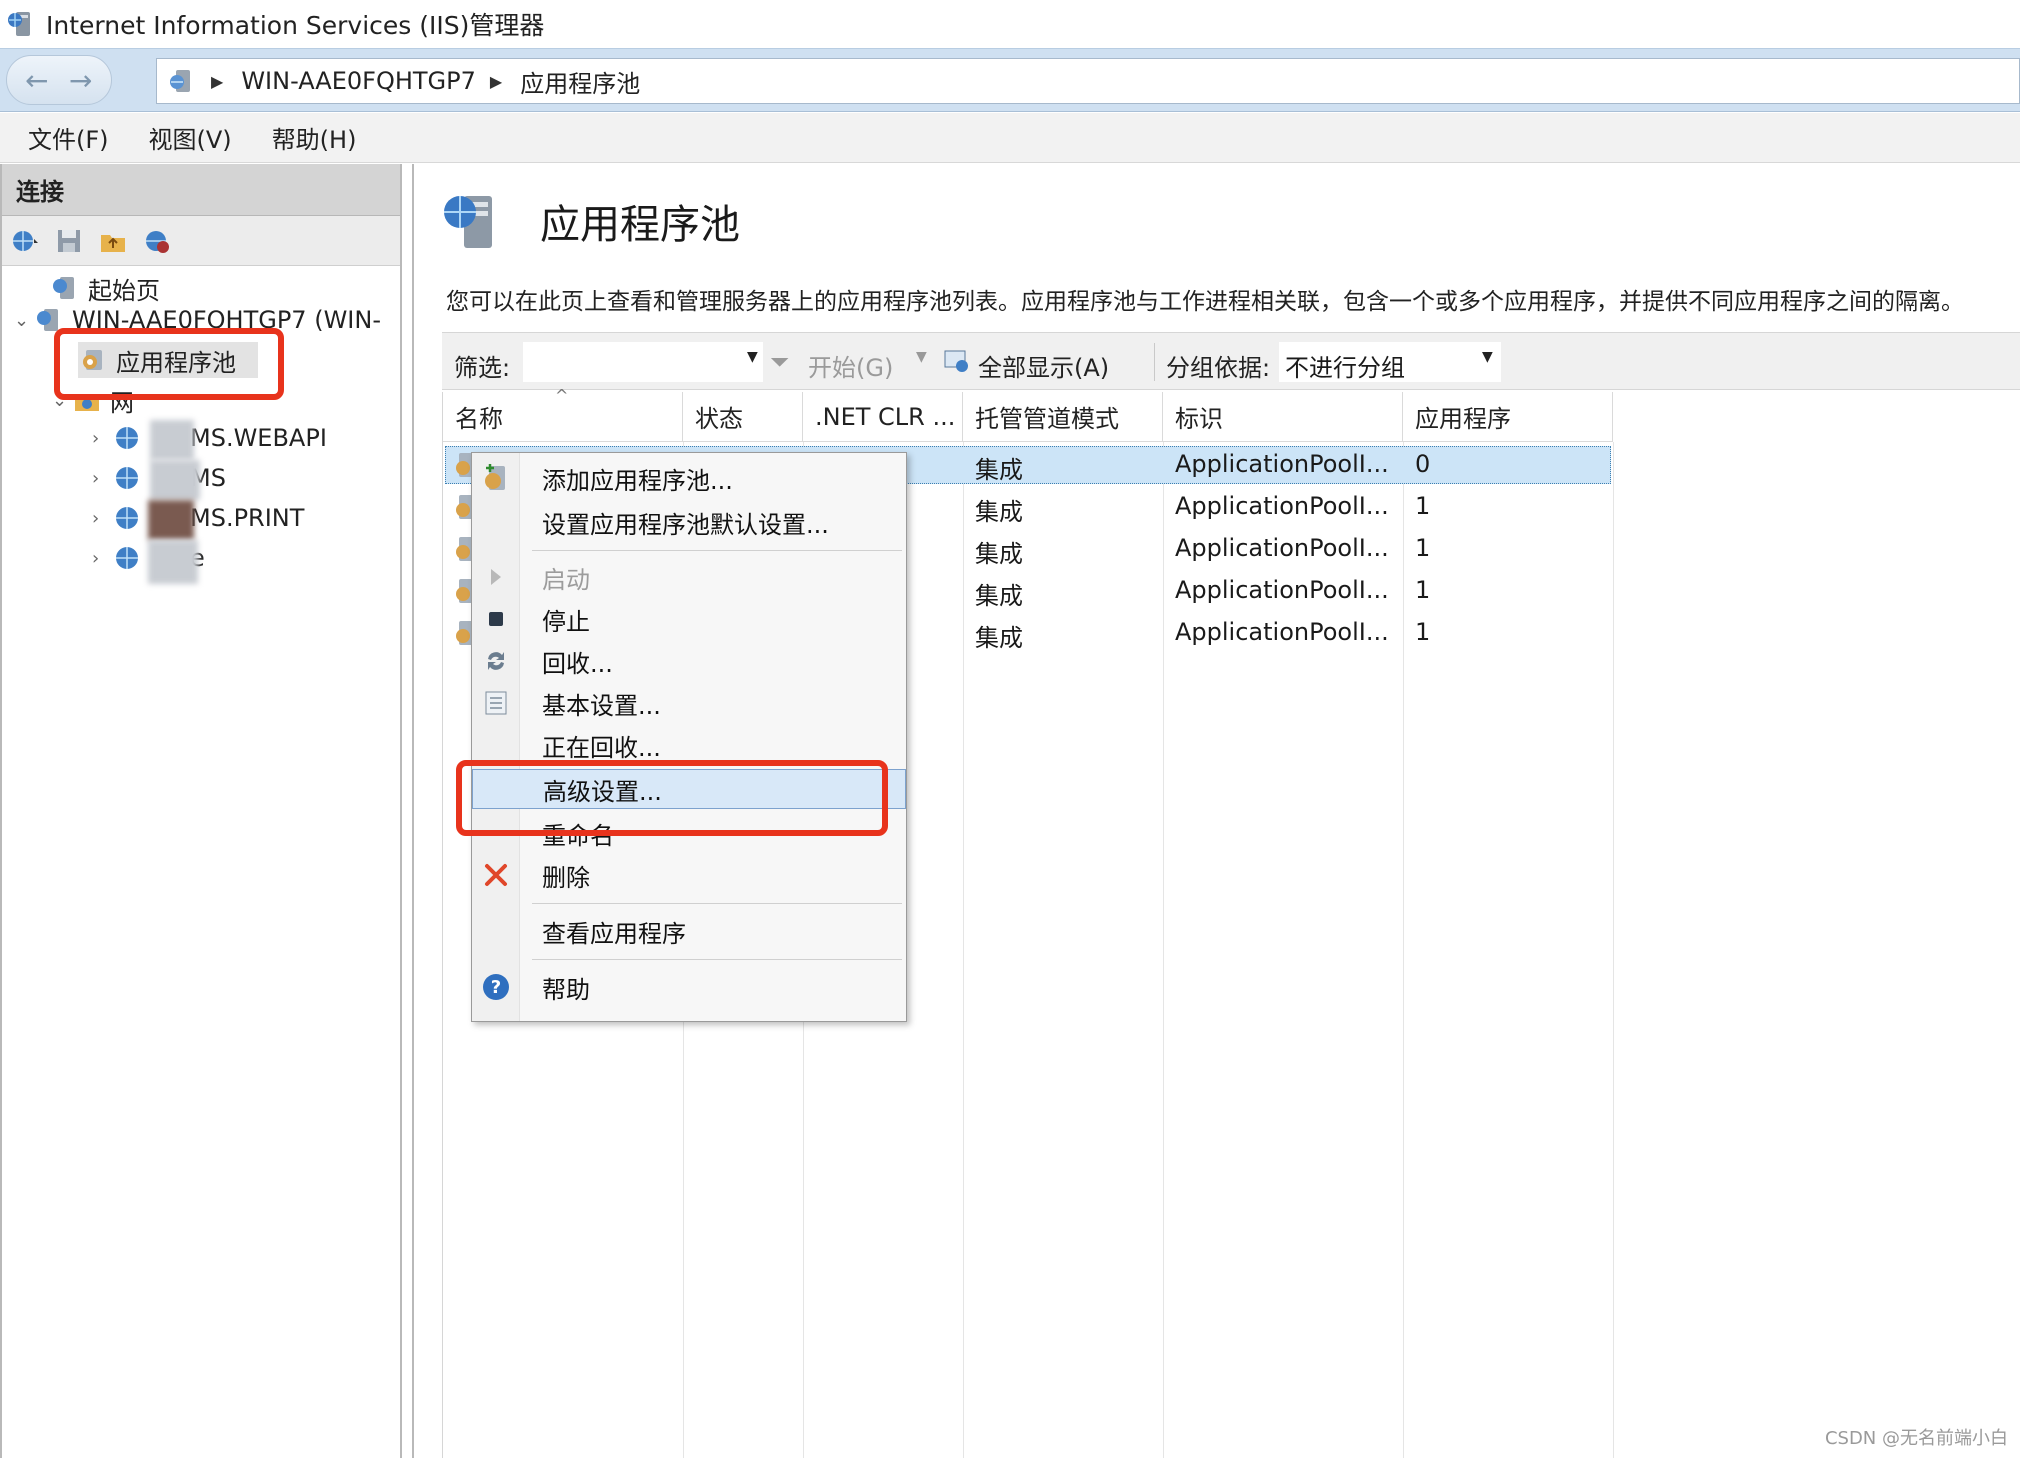 The height and width of the screenshot is (1458, 2020). What do you see at coordinates (68, 137) in the screenshot?
I see `menu-file: 文件(F)` at bounding box center [68, 137].